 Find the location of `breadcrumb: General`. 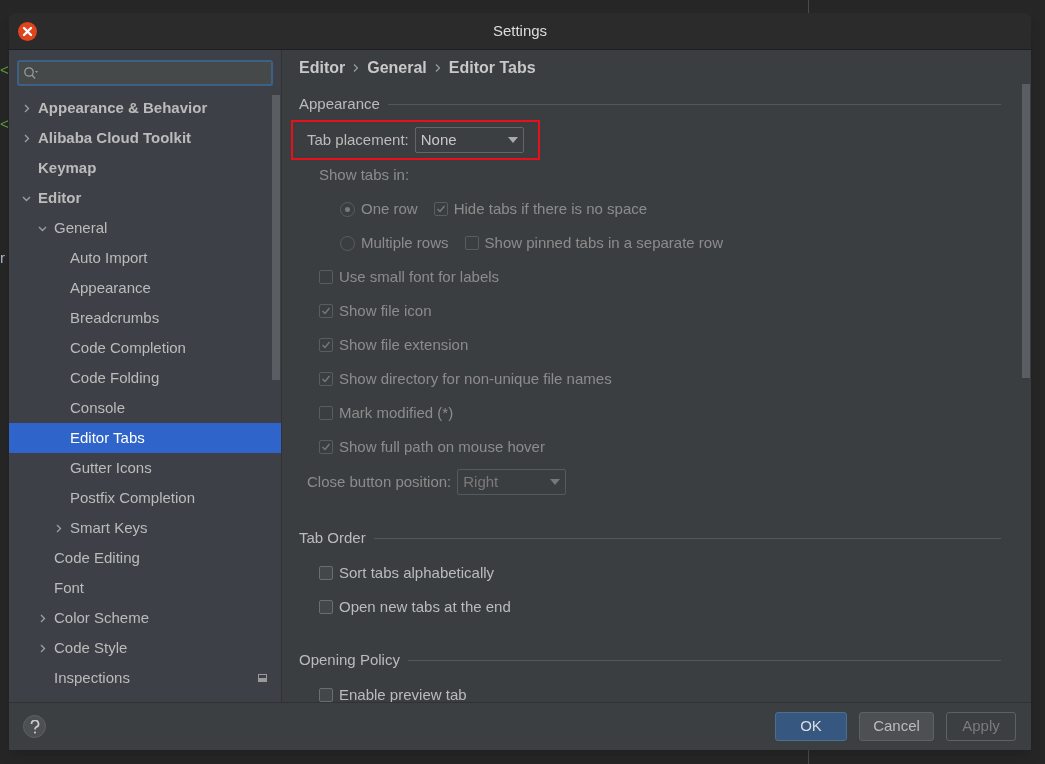

breadcrumb: General is located at coordinates (397, 68).